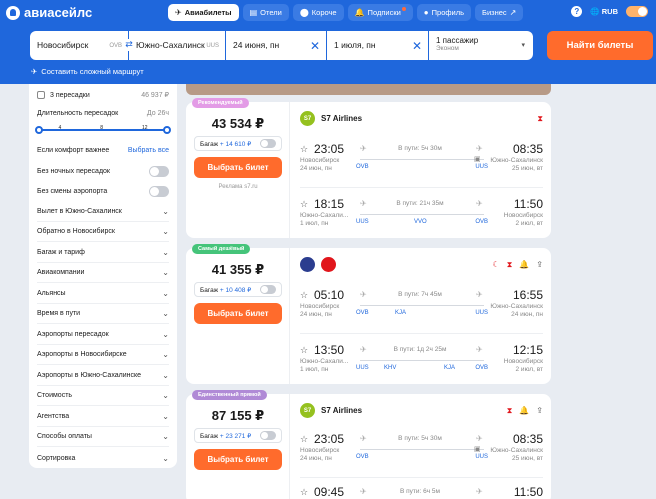 The height and width of the screenshot is (499, 656). Describe the element at coordinates (307, 410) in the screenshot. I see `s7-logo-icon: S7` at that location.